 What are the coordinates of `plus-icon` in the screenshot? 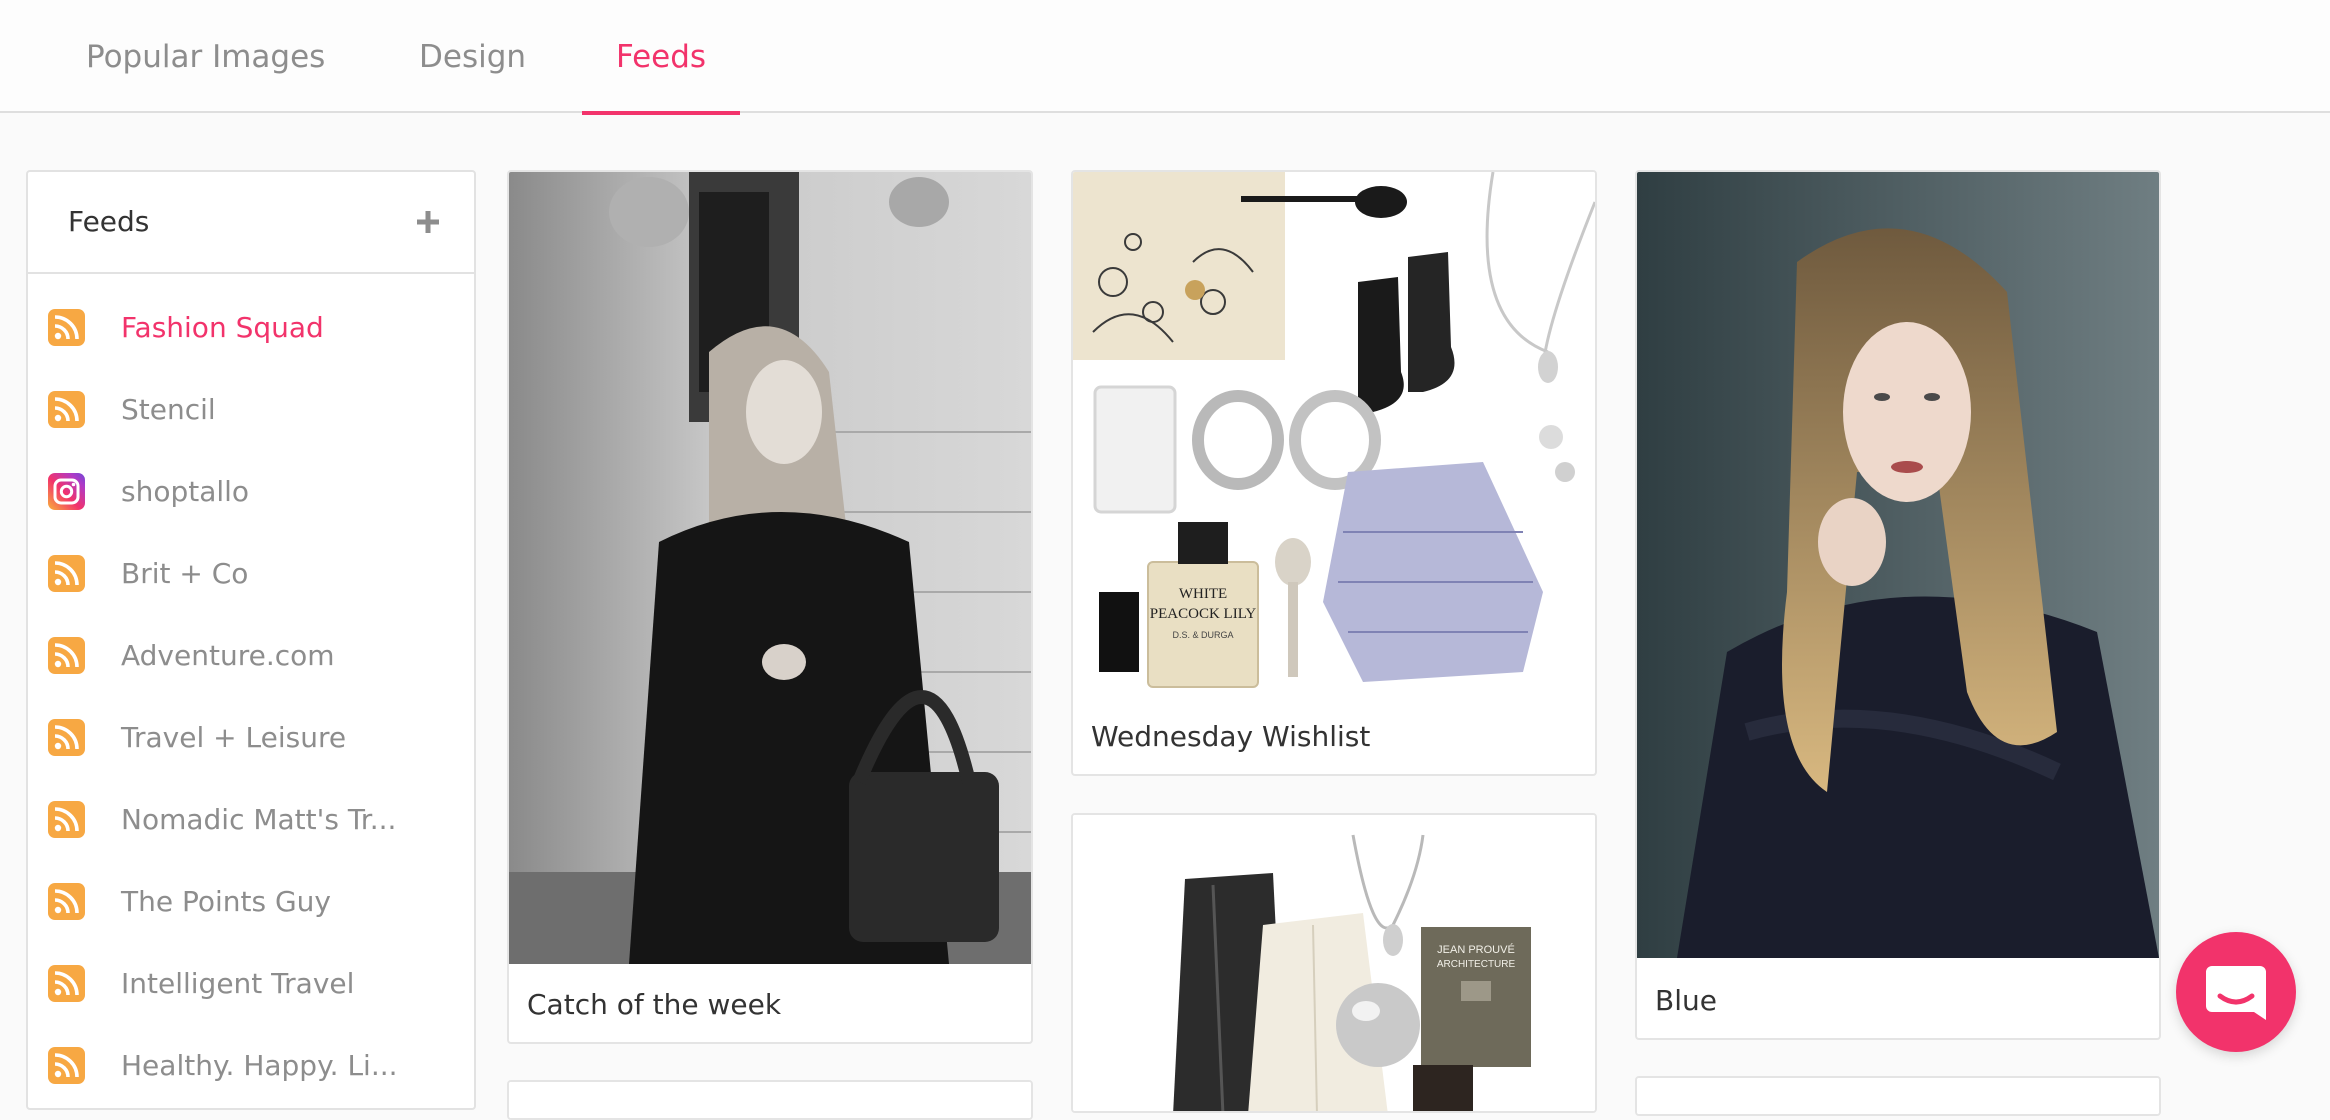 It's located at (428, 222).